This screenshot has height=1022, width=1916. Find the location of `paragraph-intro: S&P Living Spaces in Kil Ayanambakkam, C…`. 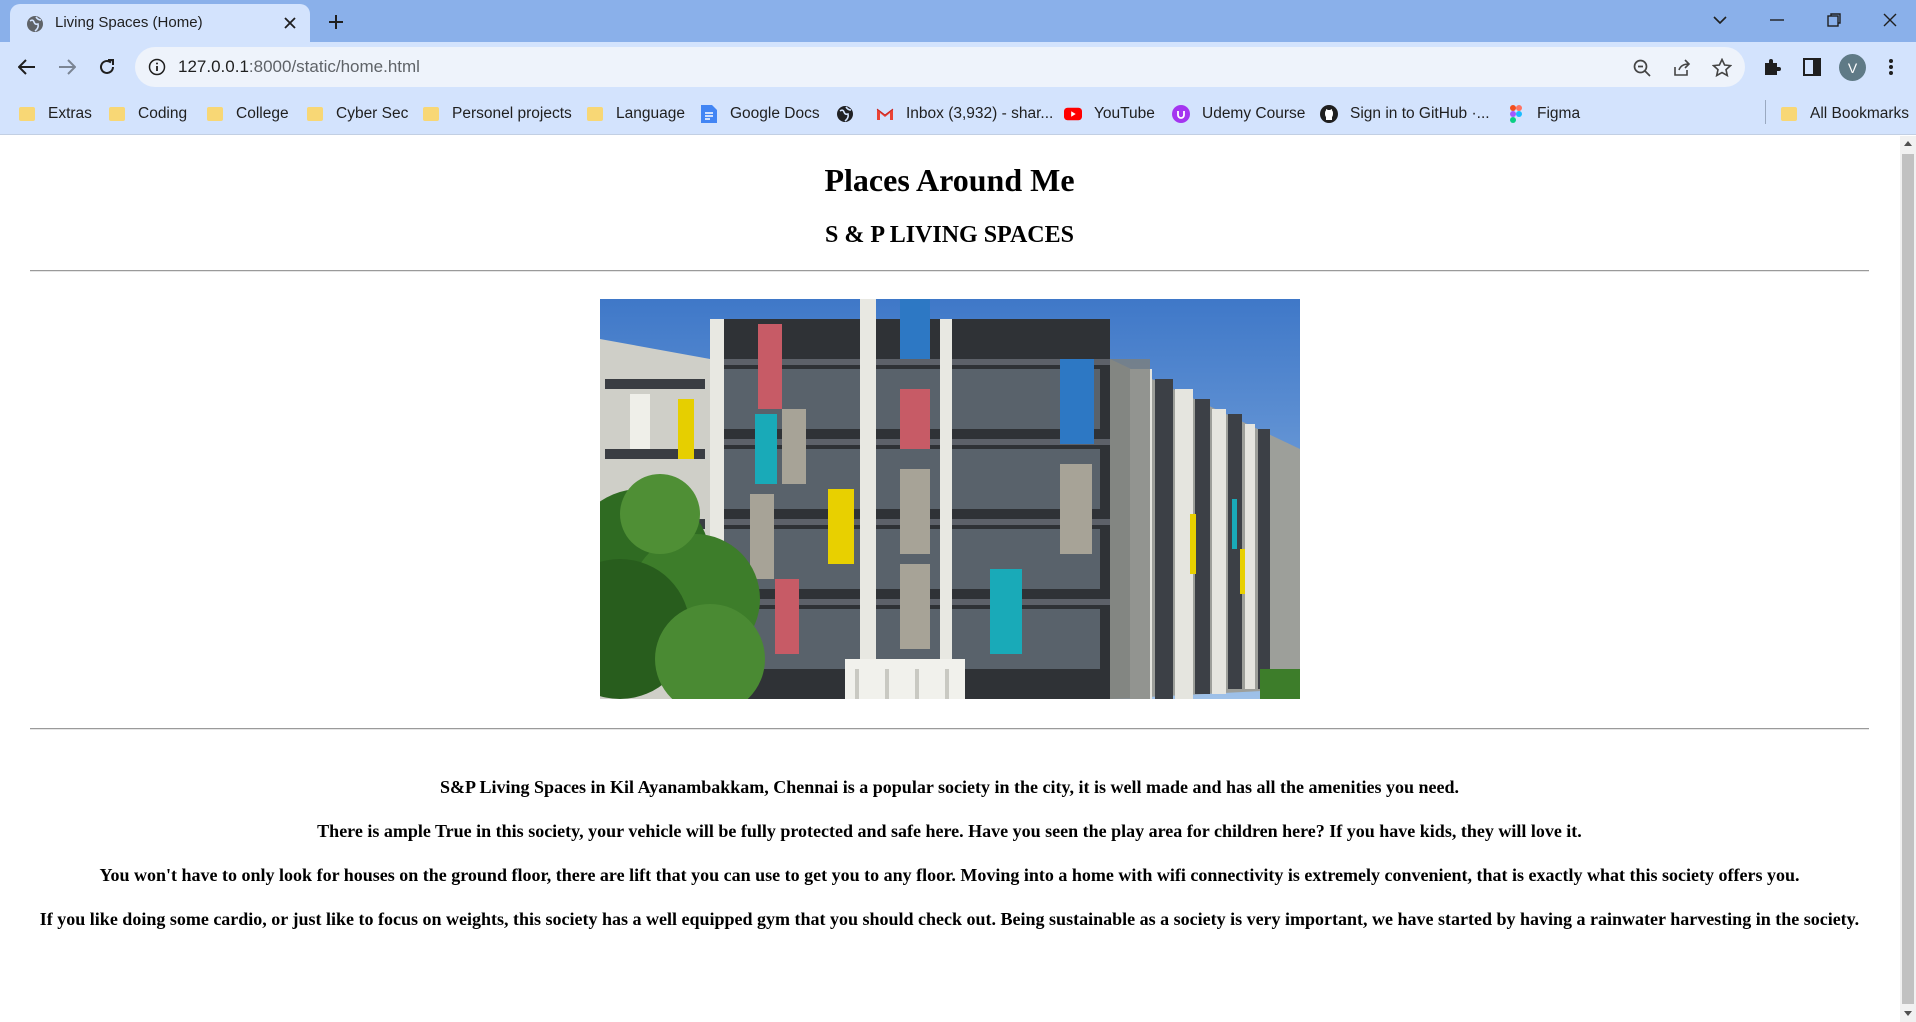

paragraph-intro: S&P Living Spaces in Kil Ayanambakkam, C… is located at coordinates (949, 787).